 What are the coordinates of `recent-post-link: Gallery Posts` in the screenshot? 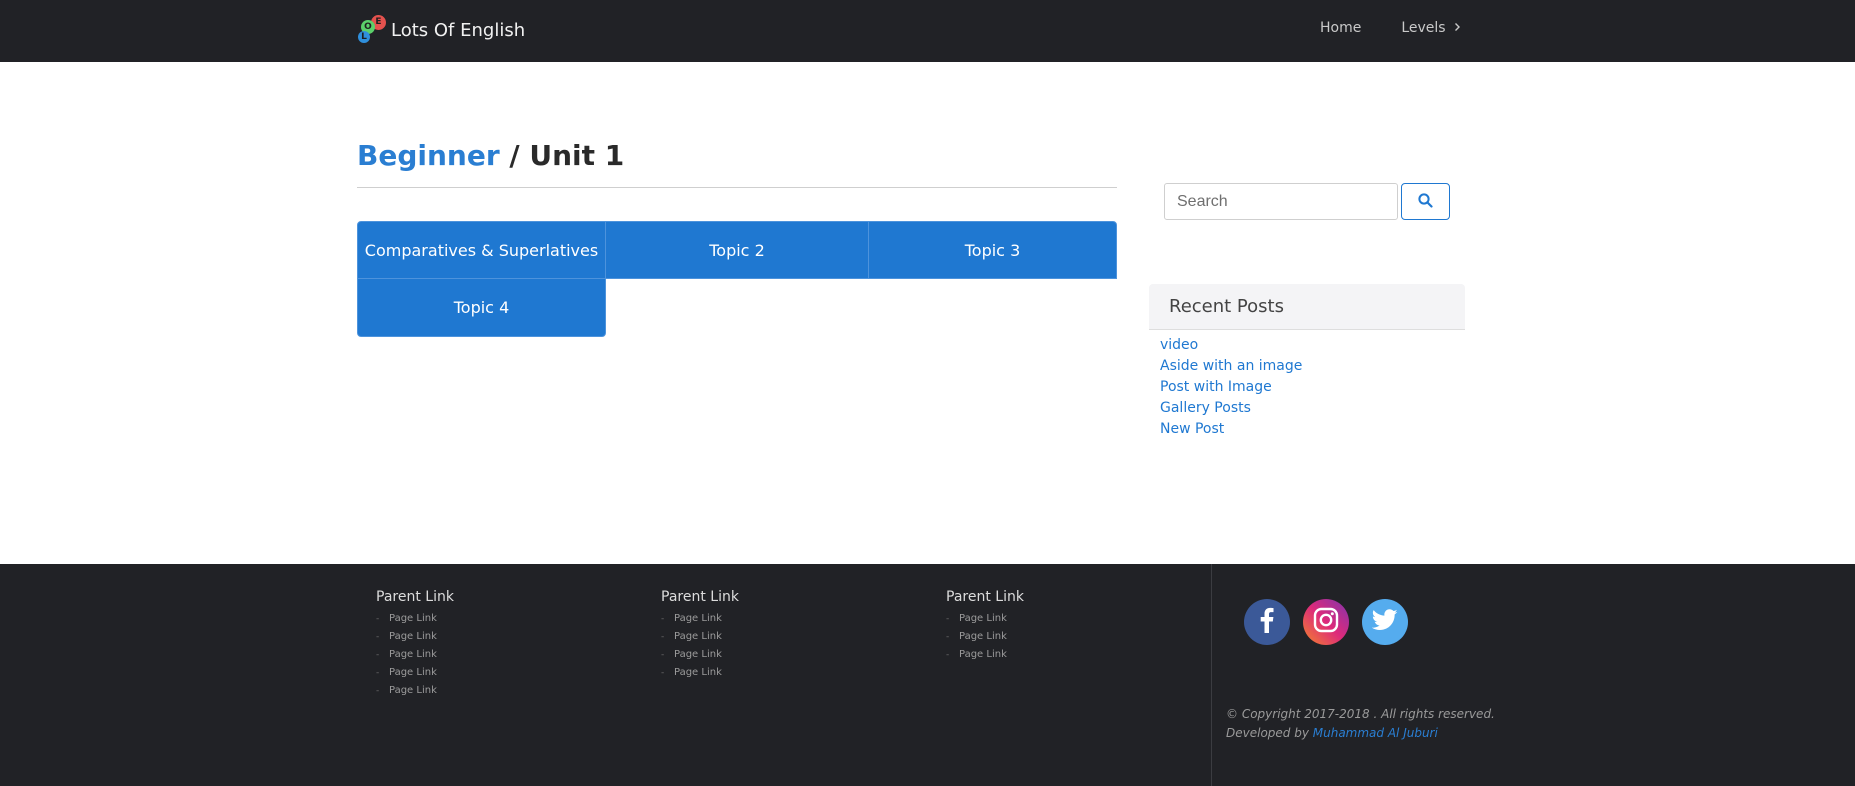 It's located at (1312, 408).